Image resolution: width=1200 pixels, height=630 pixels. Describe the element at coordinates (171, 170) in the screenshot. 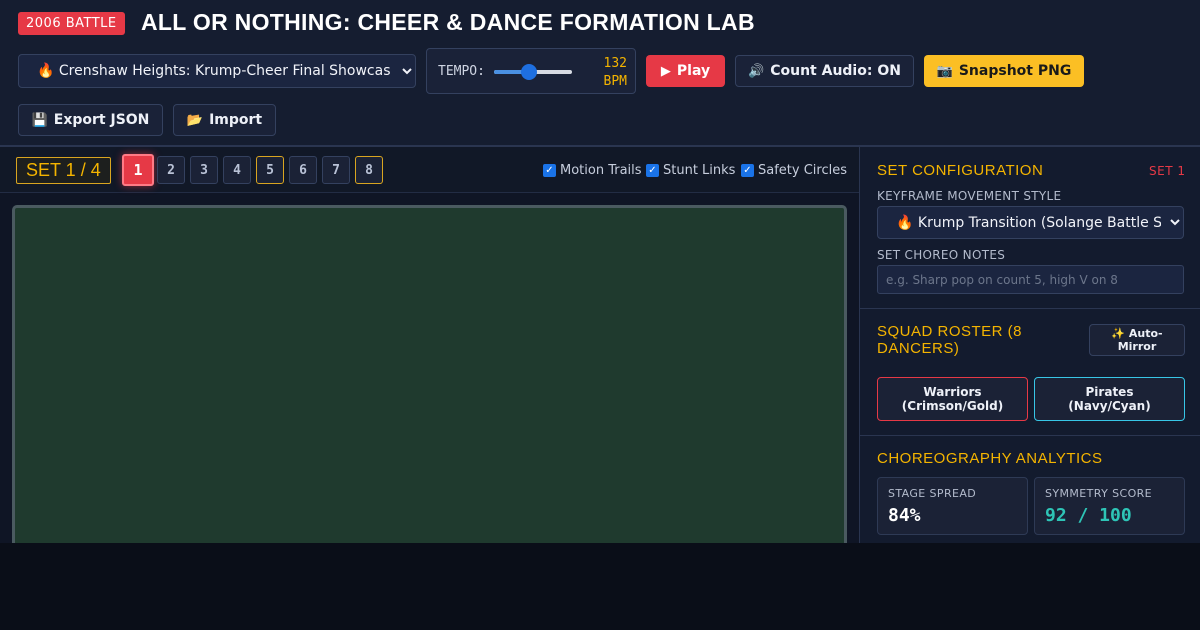

I see `count-button-2: 2` at that location.